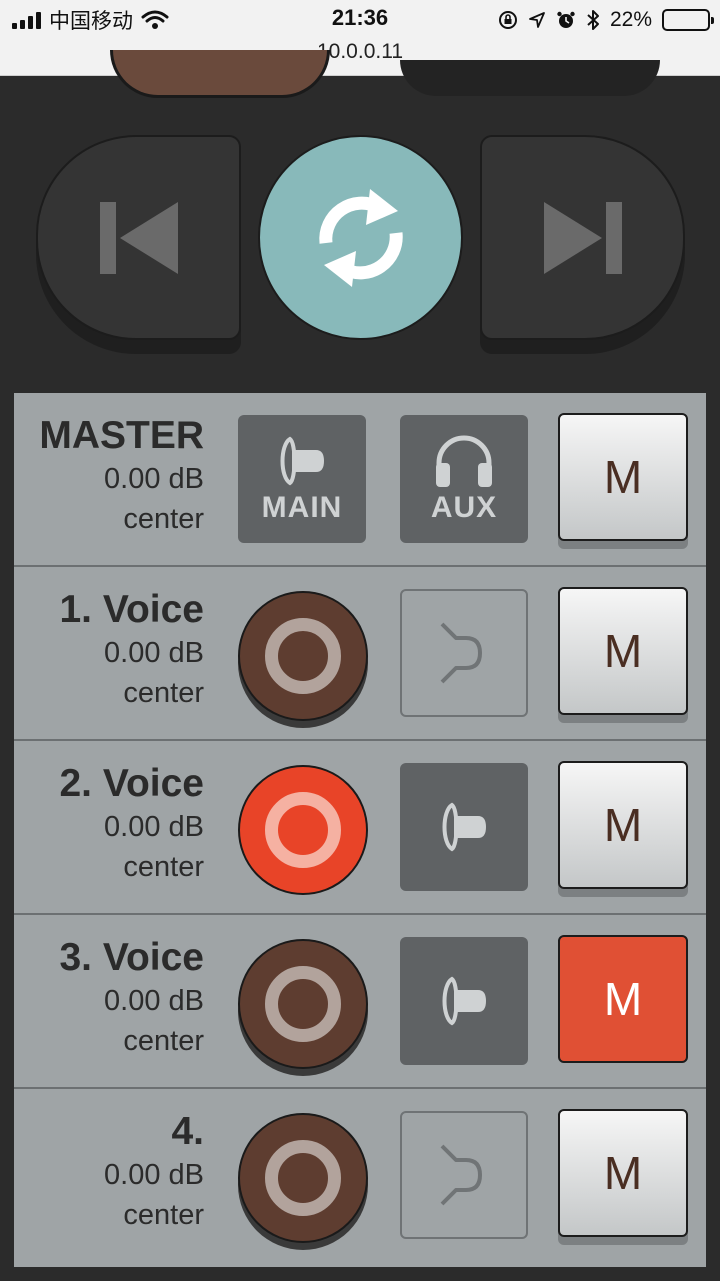 The width and height of the screenshot is (720, 1281). I want to click on skip-next-icon, so click(582, 237).